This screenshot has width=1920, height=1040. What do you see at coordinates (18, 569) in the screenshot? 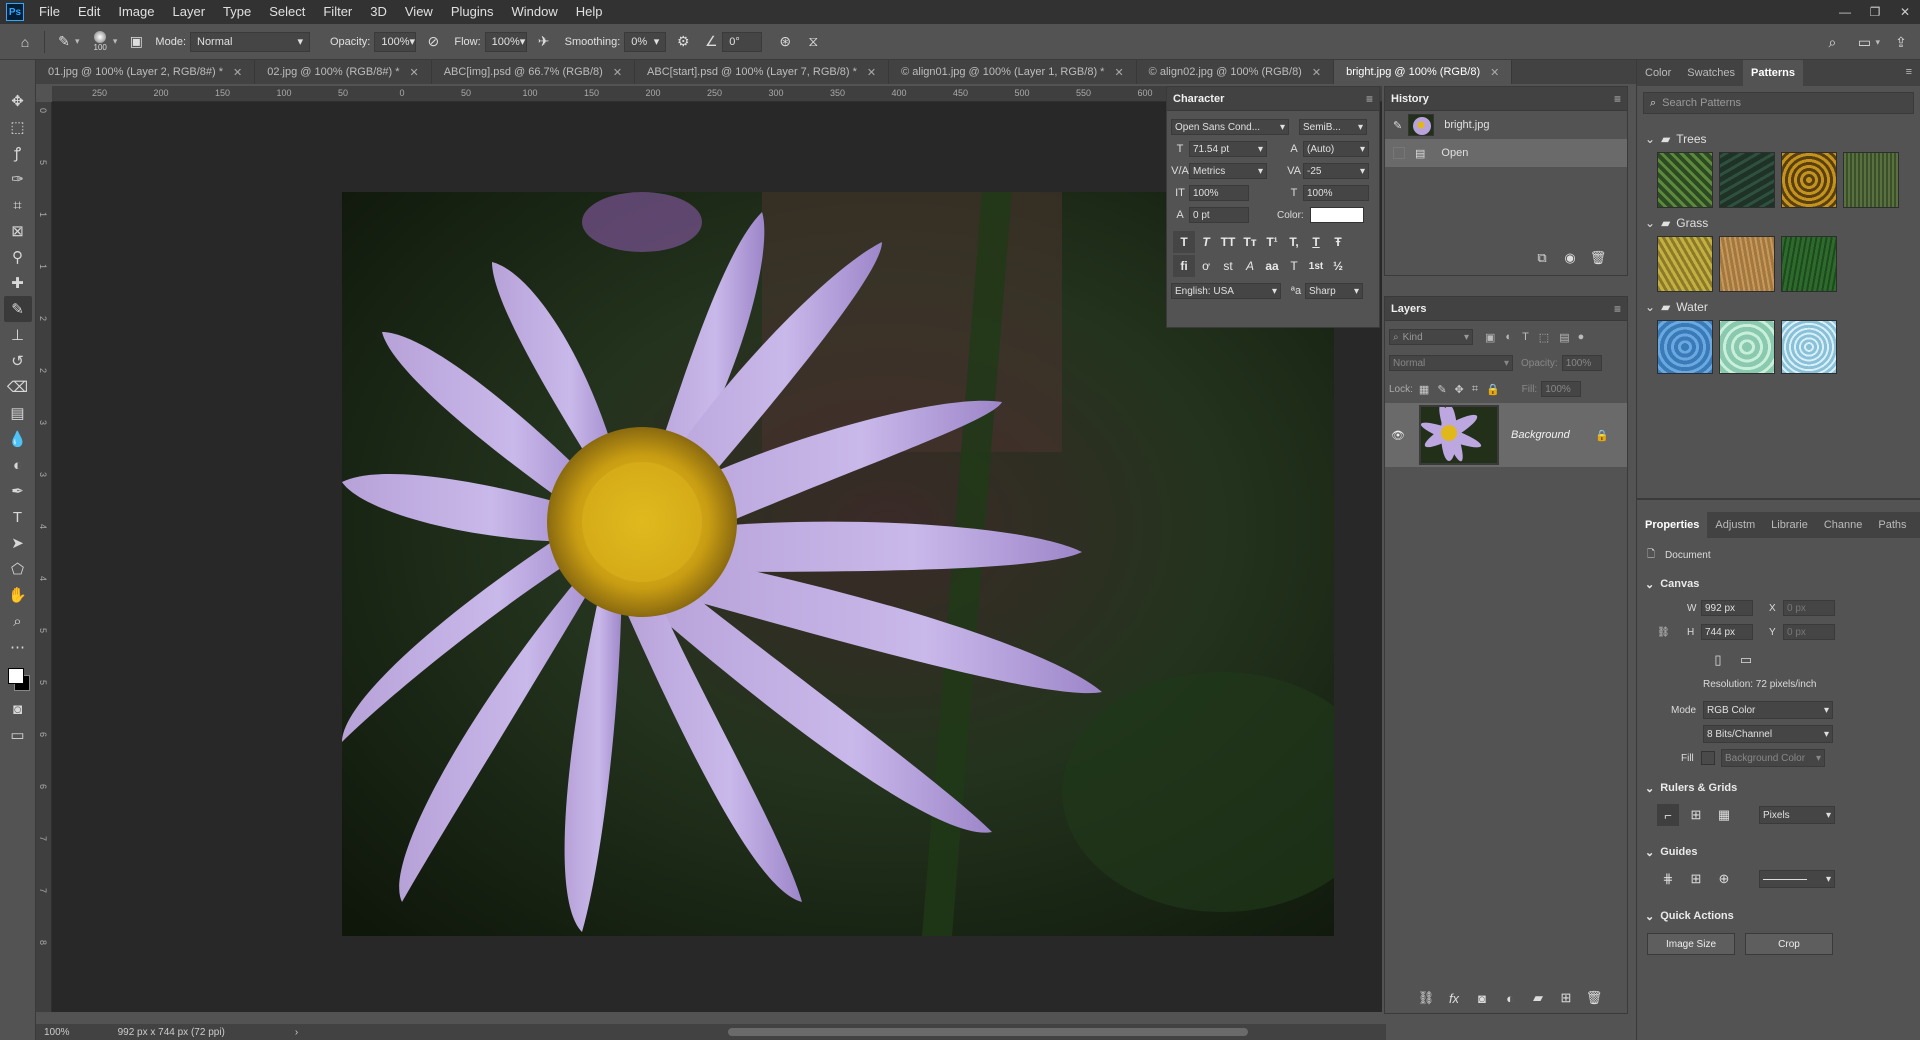
I see `shape-icon: ⬠` at bounding box center [18, 569].